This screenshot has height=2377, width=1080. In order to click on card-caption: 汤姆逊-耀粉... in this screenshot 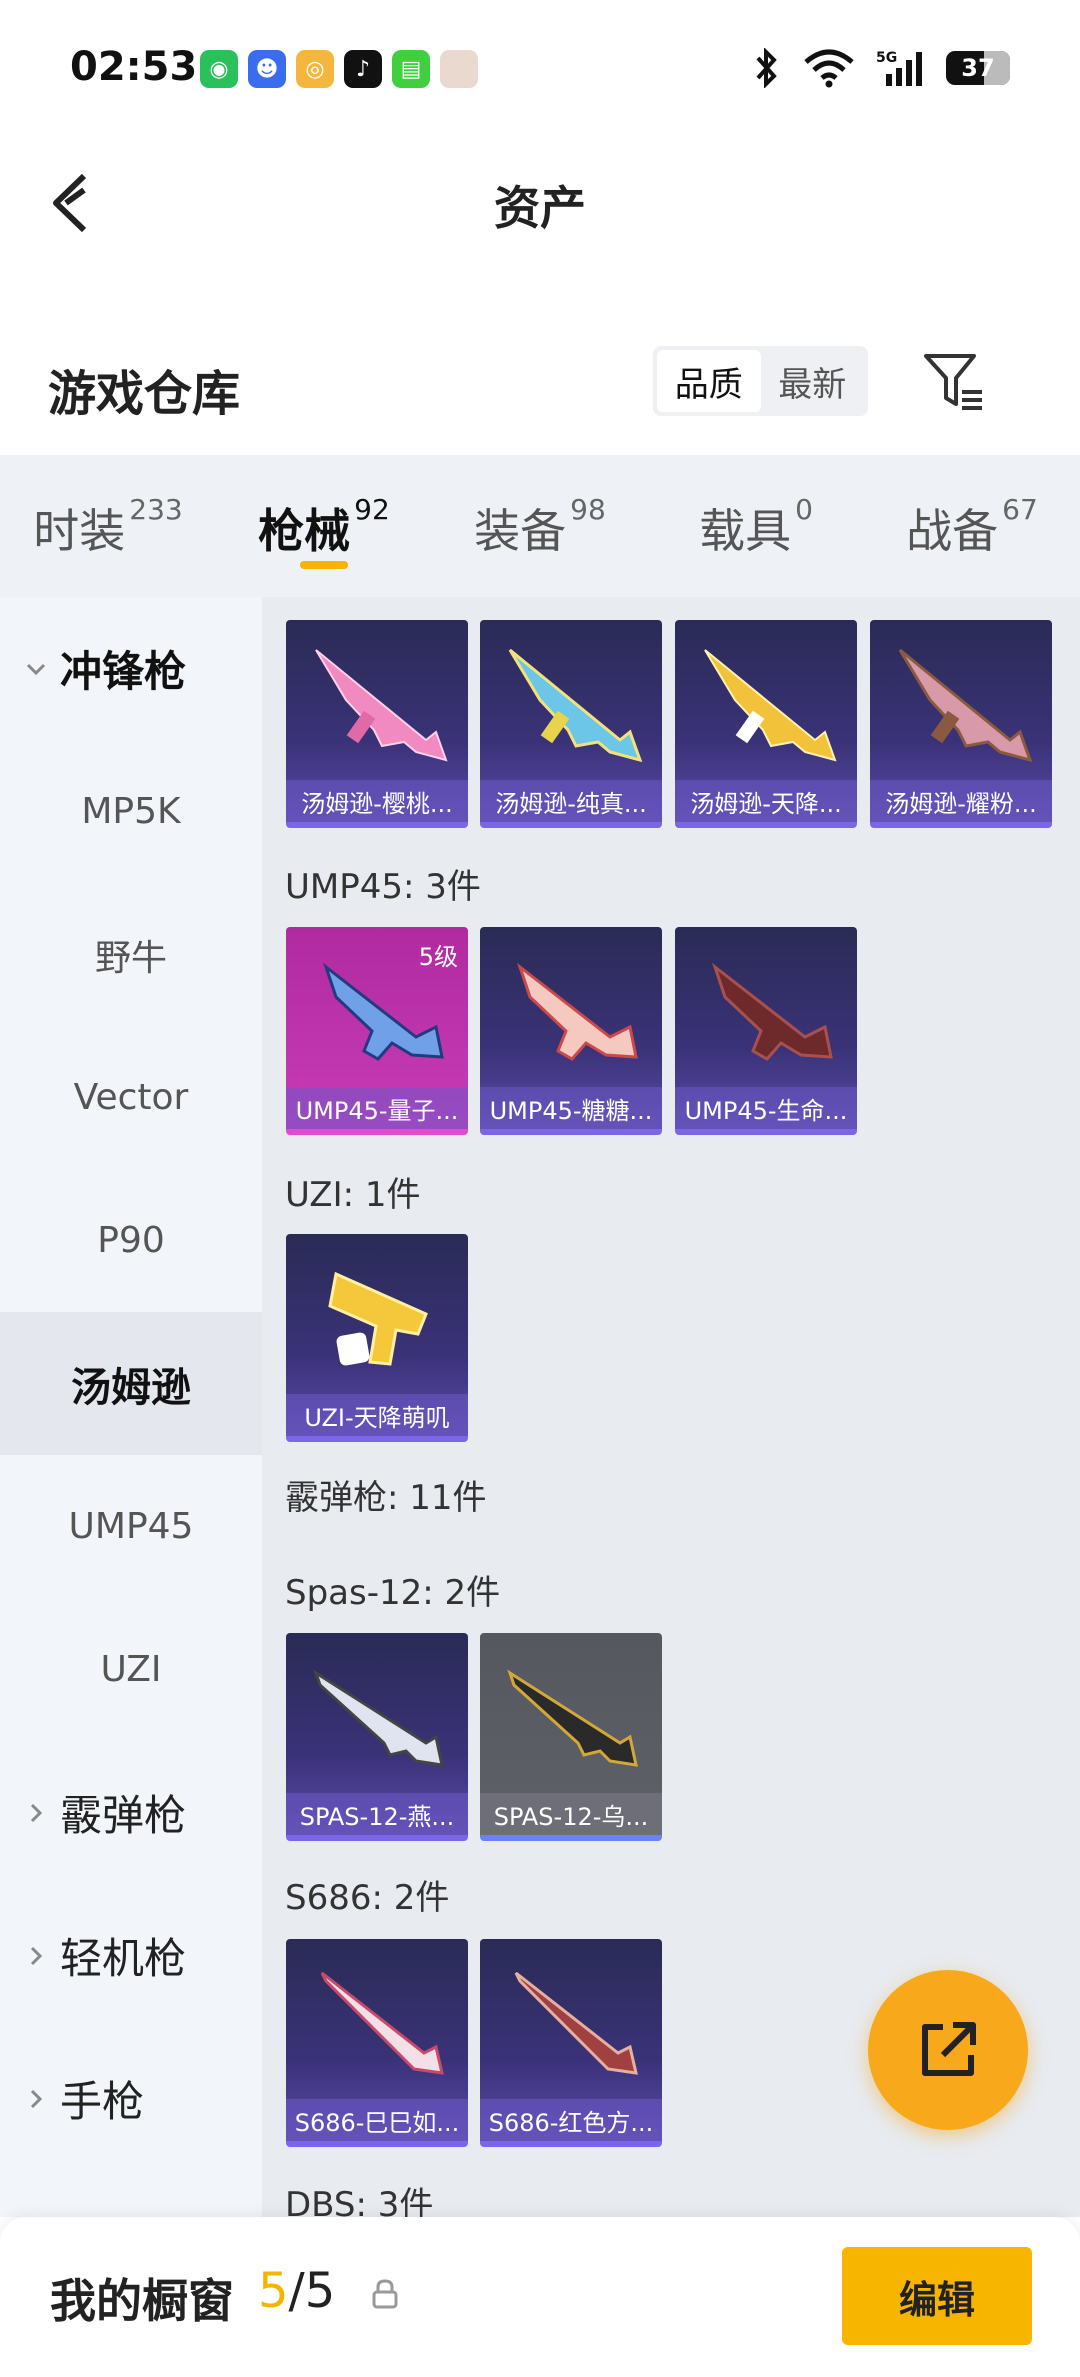, I will do `click(961, 801)`.